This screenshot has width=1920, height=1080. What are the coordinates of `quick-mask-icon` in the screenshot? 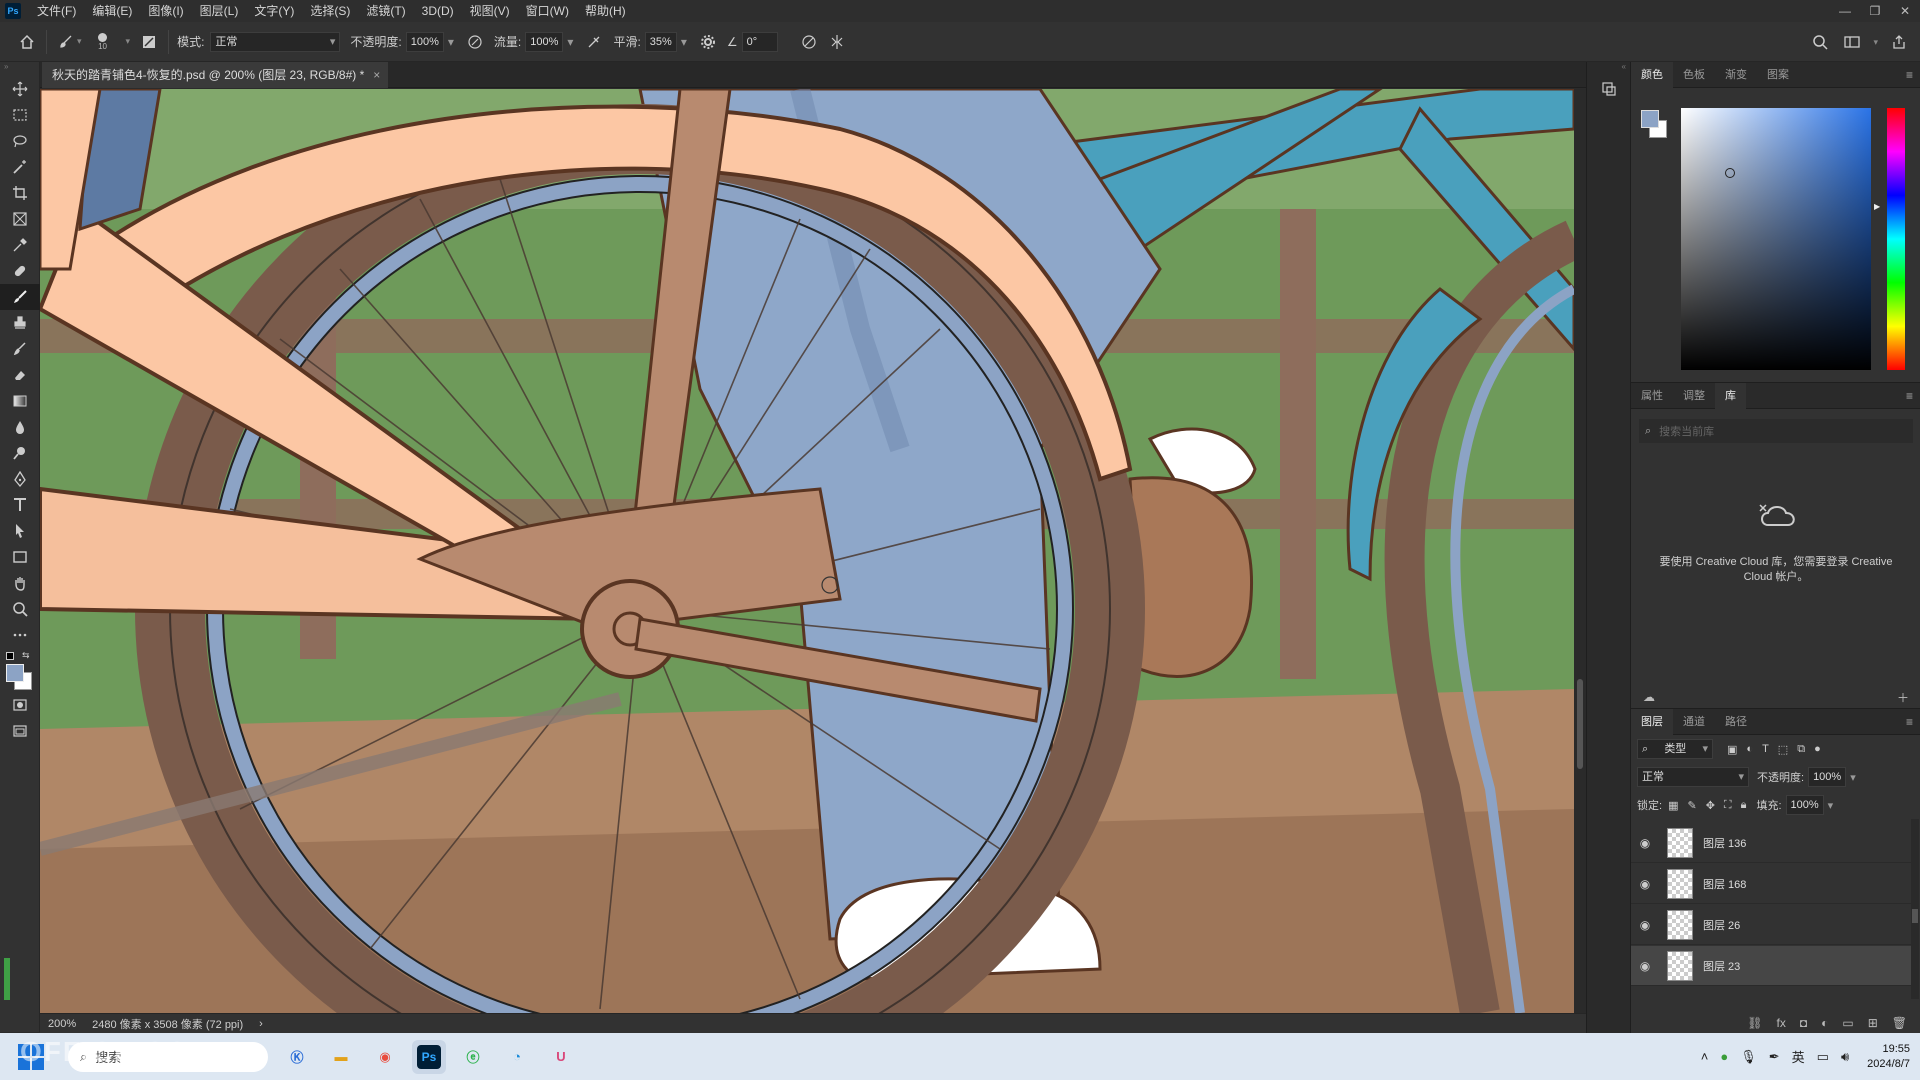 It's located at (20, 705).